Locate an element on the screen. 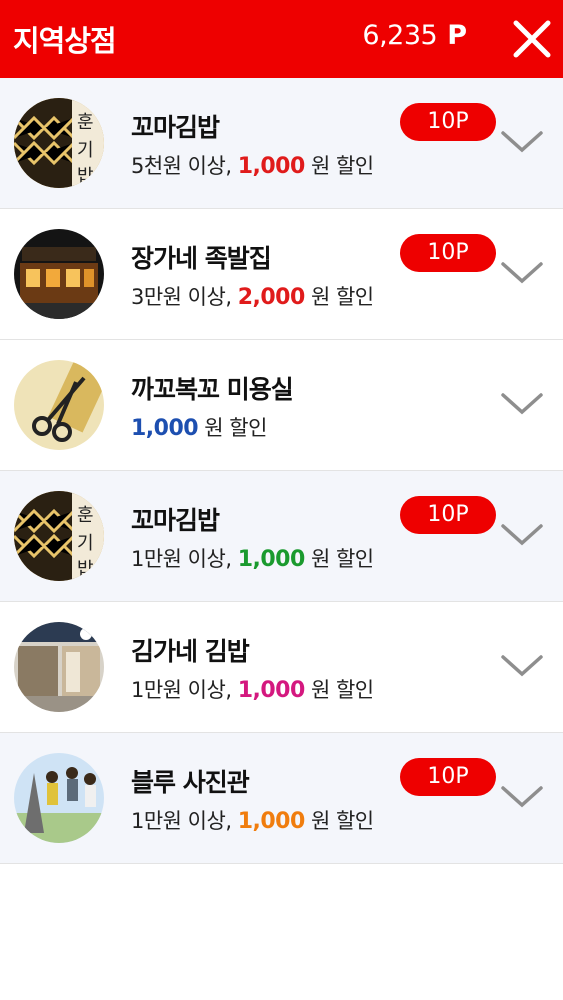 The width and height of the screenshot is (563, 1000). store-name: 김가네 김밥 is located at coordinates (190, 651).